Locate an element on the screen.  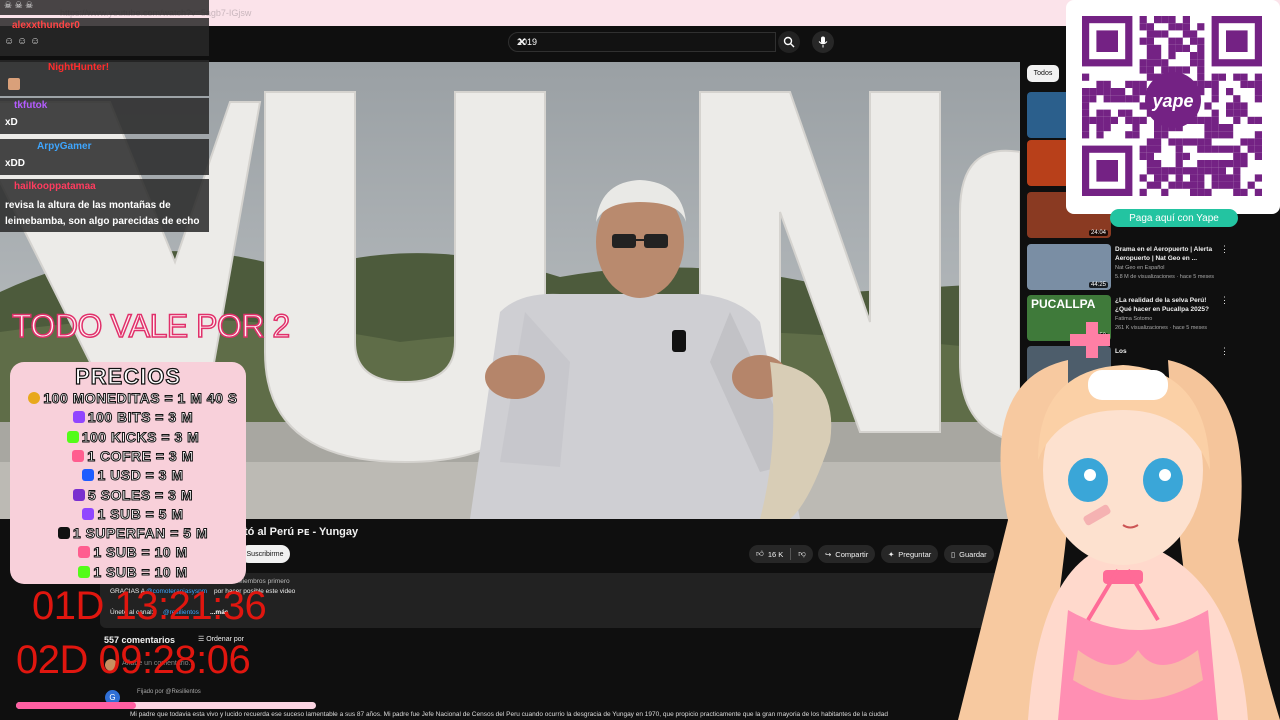
price-text: 1 SUB = 5 M is located at coordinates (140, 513).